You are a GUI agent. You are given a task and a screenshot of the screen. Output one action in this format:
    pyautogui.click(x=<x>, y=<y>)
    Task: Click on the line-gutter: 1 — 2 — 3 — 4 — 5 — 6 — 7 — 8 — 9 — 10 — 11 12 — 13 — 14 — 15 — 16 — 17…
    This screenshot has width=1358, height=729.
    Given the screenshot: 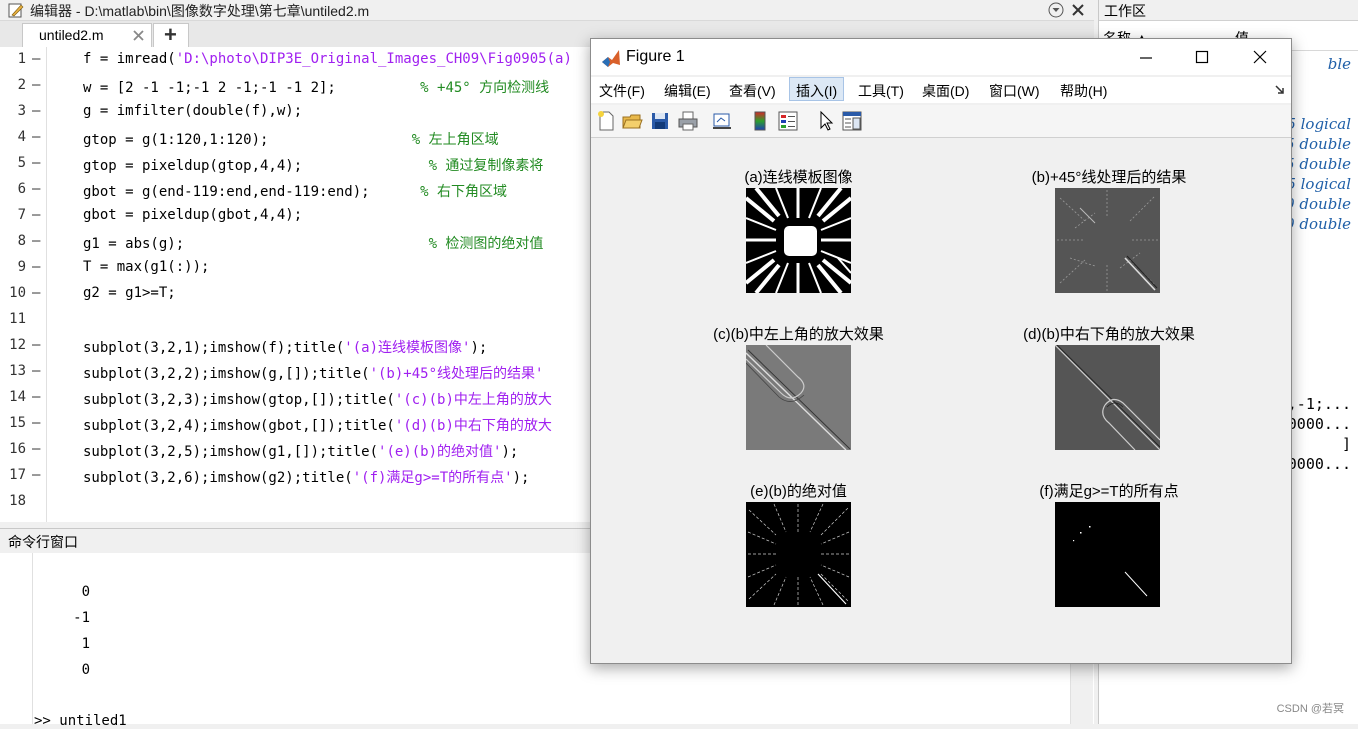 What is the action you would take?
    pyautogui.click(x=23, y=284)
    